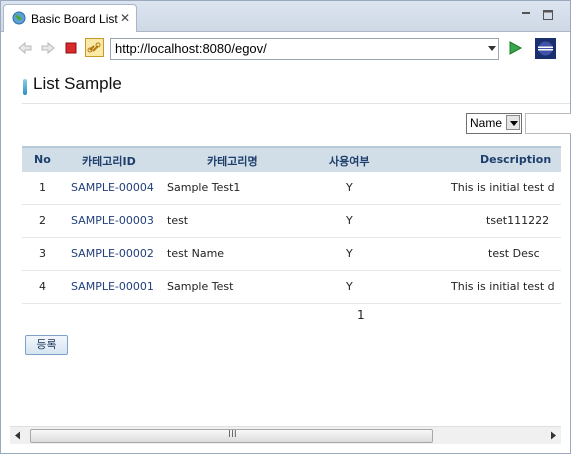 This screenshot has width=571, height=454. What do you see at coordinates (42, 187) in the screenshot?
I see `row-no: 1` at bounding box center [42, 187].